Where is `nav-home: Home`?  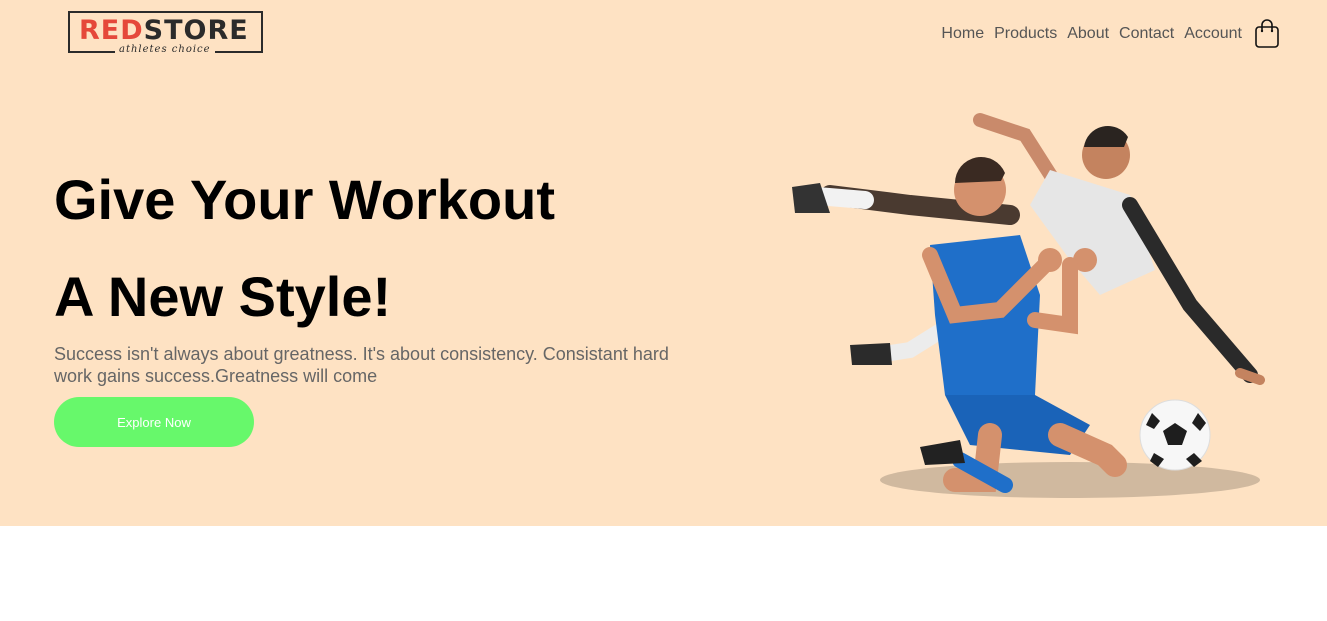 nav-home: Home is located at coordinates (962, 34).